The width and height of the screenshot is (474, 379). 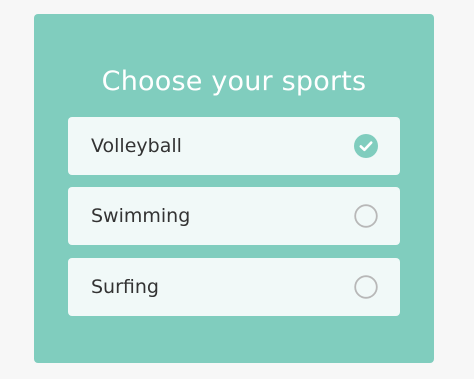 I want to click on card-title: Choose your sports, so click(x=234, y=81).